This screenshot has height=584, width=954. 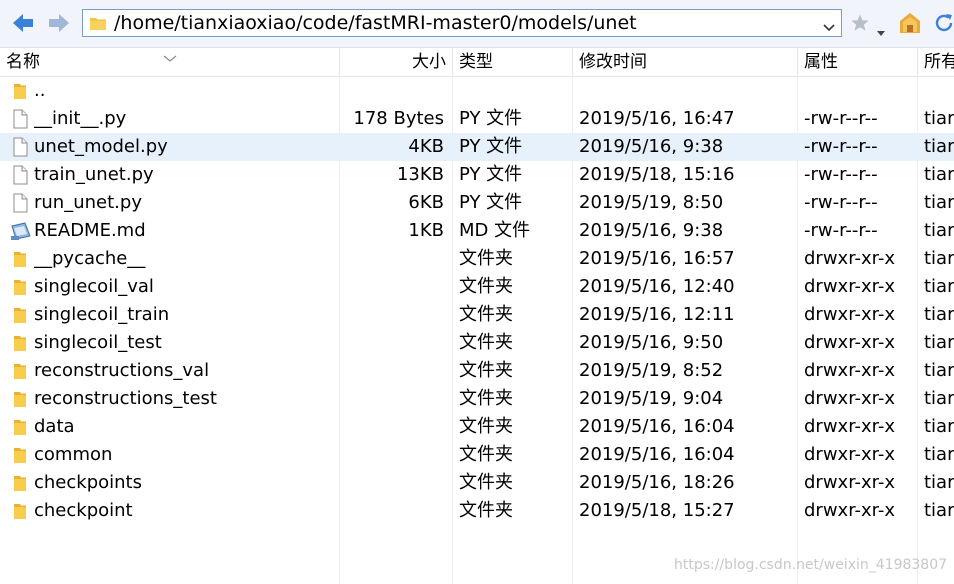 I want to click on file-size: 6KB, so click(x=426, y=202).